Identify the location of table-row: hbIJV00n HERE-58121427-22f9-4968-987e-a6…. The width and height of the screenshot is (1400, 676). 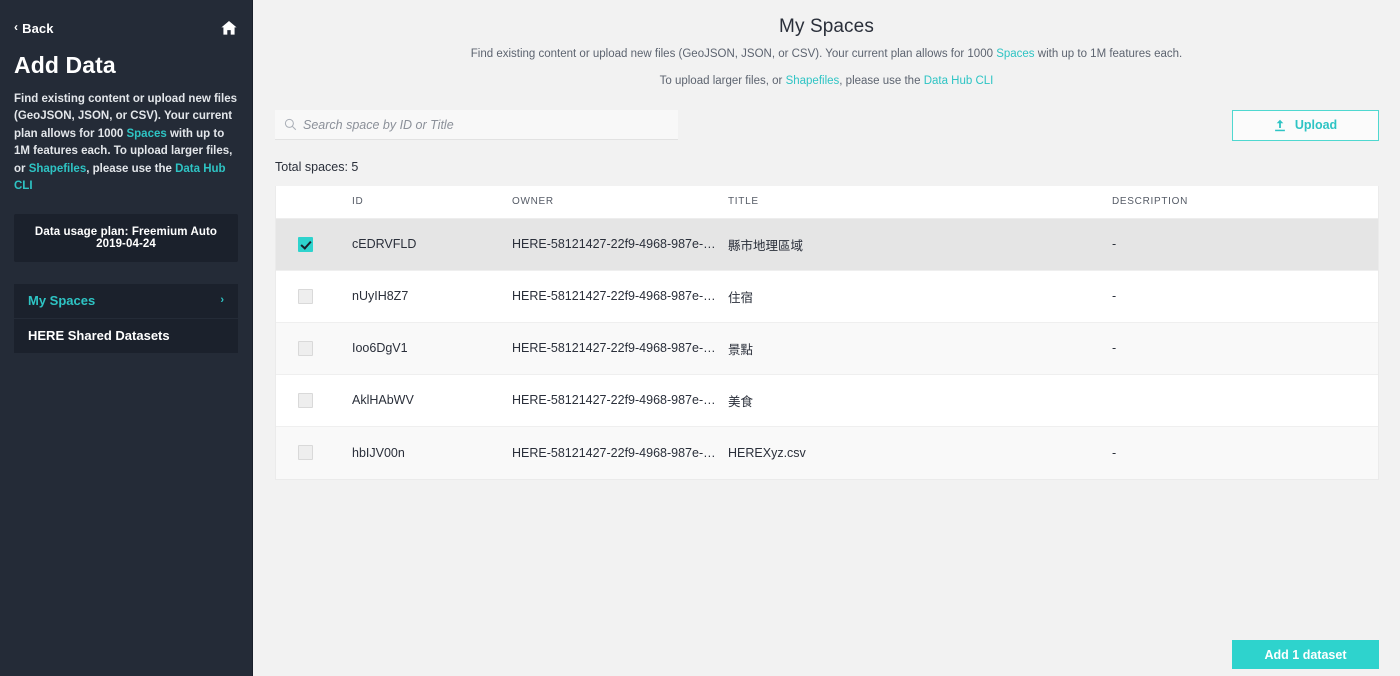
(827, 452).